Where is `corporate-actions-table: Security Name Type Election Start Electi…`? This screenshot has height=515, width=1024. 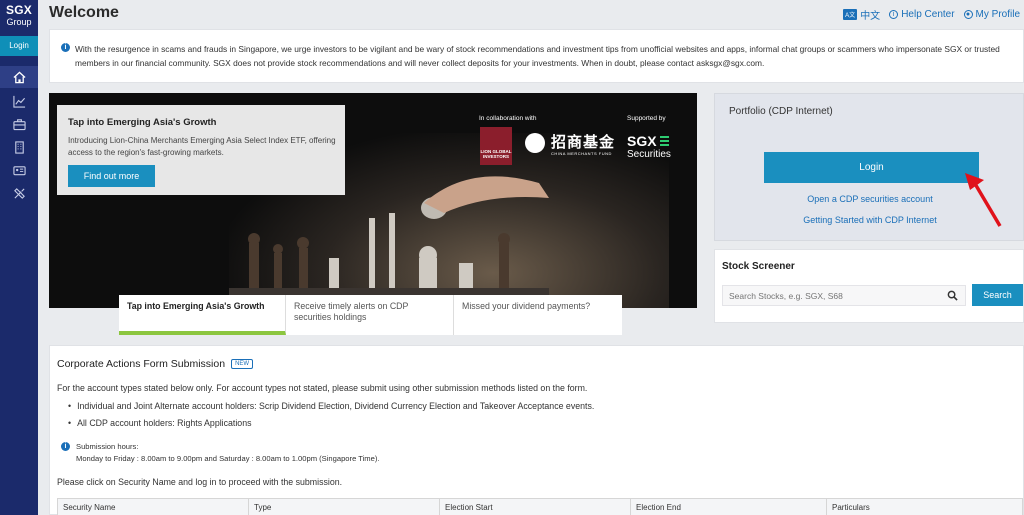 corporate-actions-table: Security Name Type Election Start Electi… is located at coordinates (540, 506).